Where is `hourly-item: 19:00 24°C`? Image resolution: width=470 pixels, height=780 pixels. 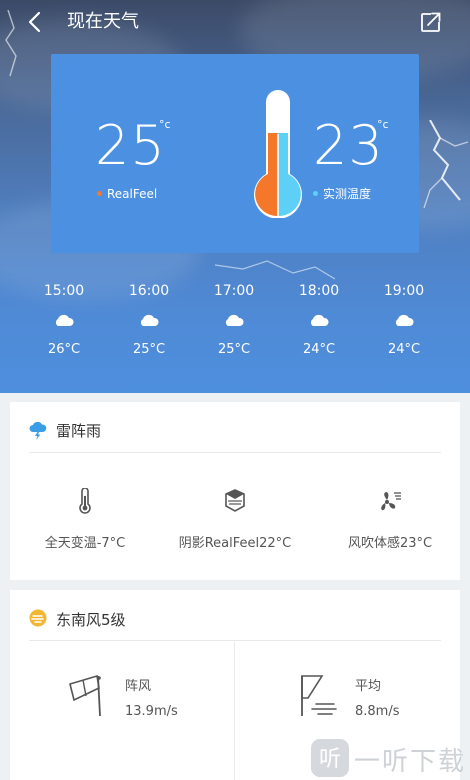
hourly-item: 19:00 24°C is located at coordinates (404, 320).